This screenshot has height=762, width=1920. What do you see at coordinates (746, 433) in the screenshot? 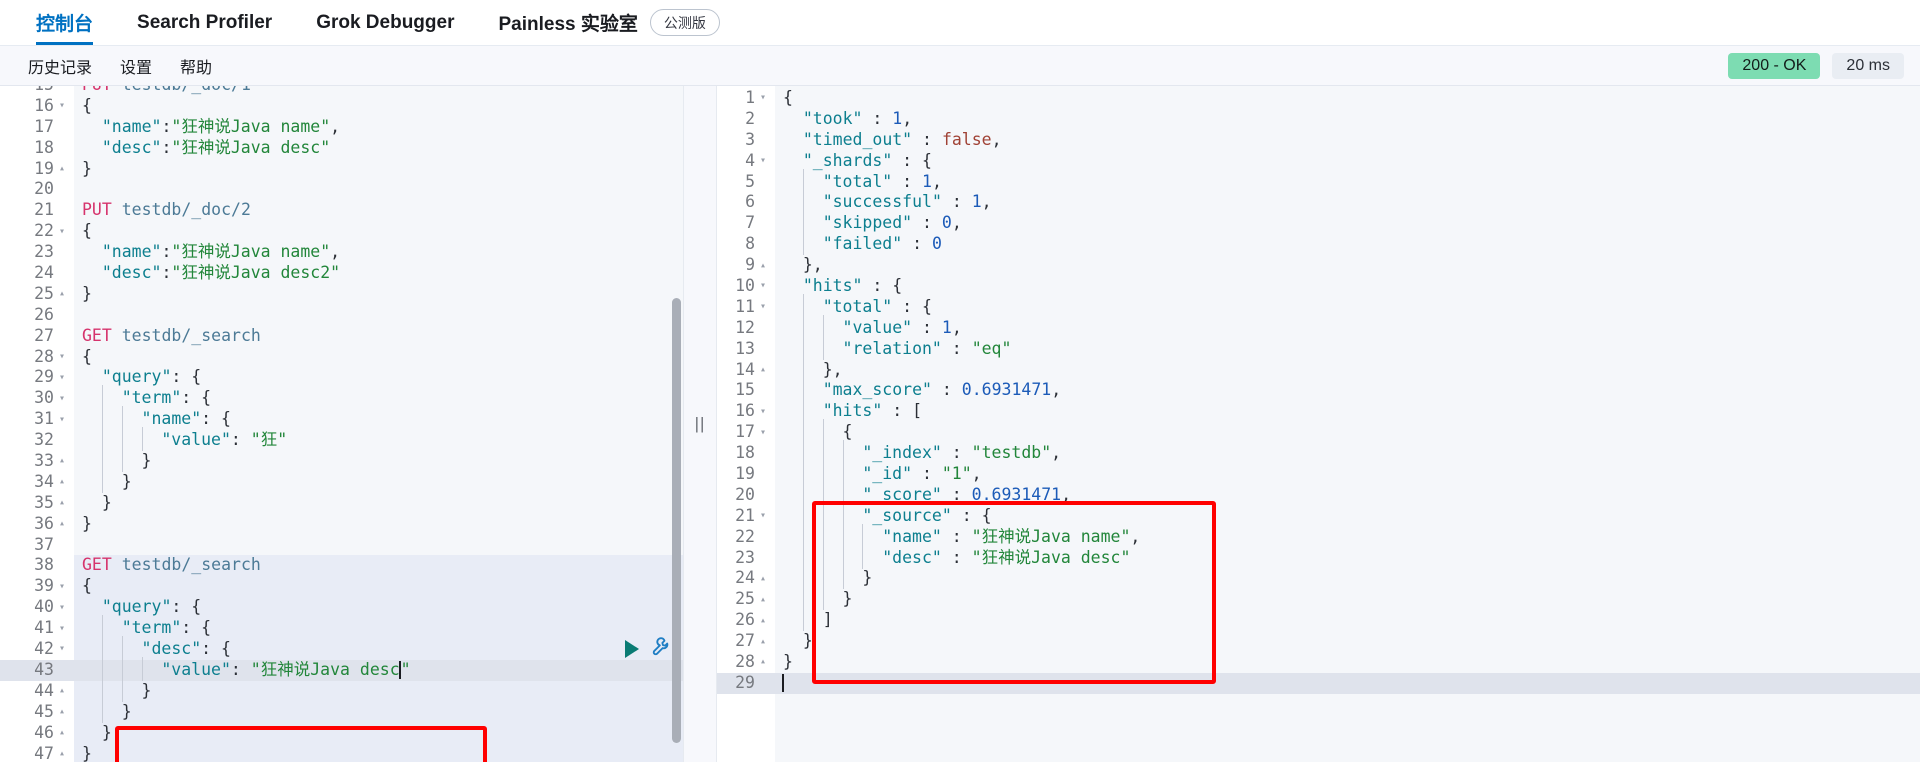
I see `response-line-number: 17 ▾` at bounding box center [746, 433].